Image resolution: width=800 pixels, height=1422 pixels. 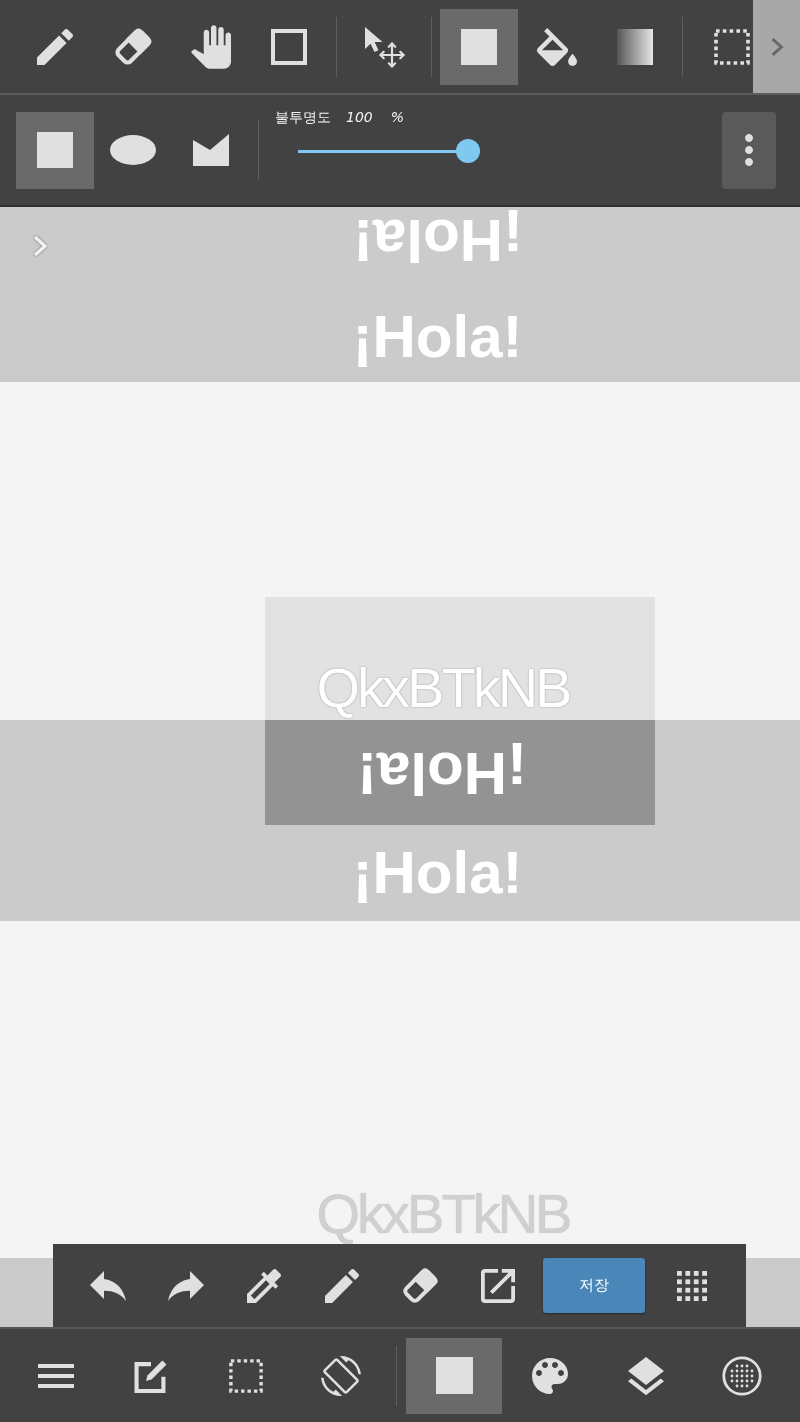 I want to click on color-button, so click(x=454, y=1375).